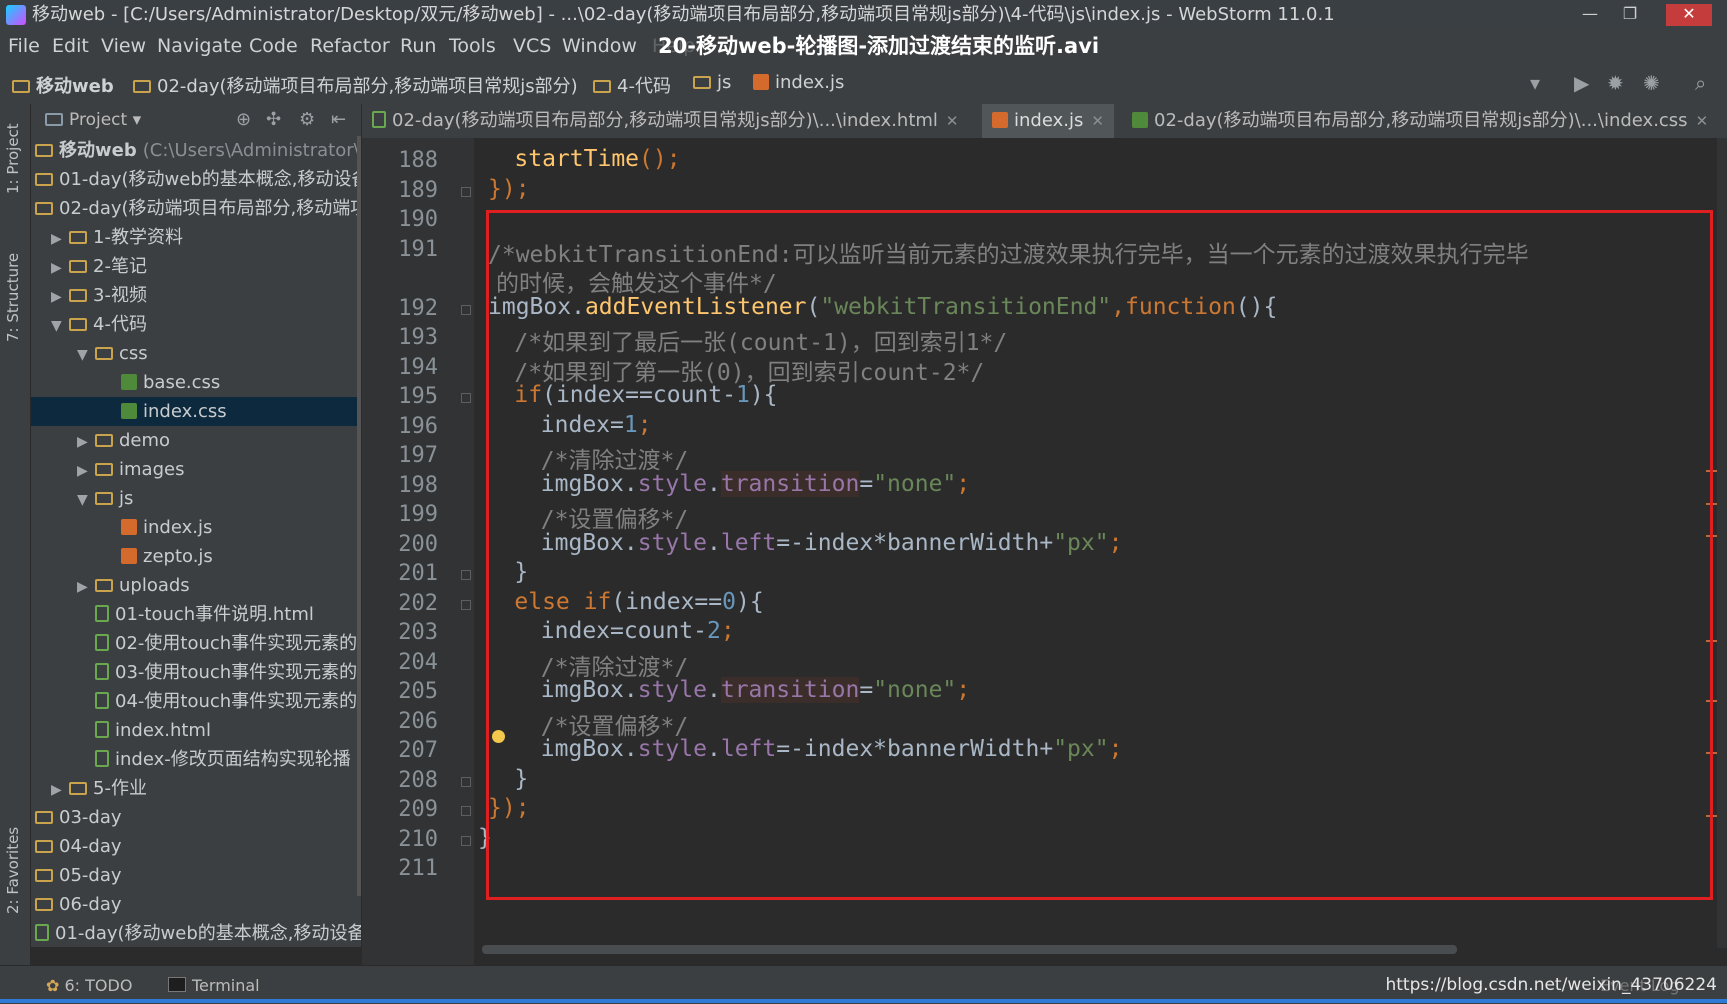 Image resolution: width=1727 pixels, height=1004 pixels. I want to click on menu-edit: Edit, so click(70, 46).